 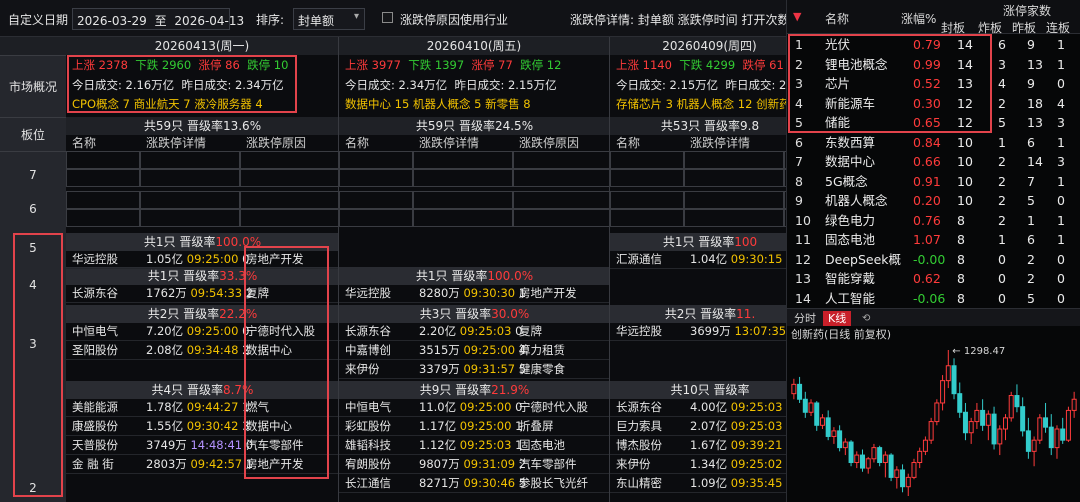 I want to click on row-divider, so click(x=474, y=378).